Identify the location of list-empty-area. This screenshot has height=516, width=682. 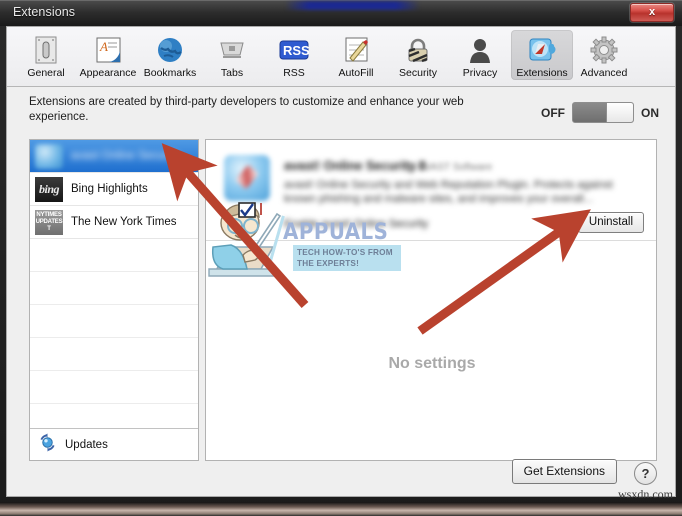
(114, 338).